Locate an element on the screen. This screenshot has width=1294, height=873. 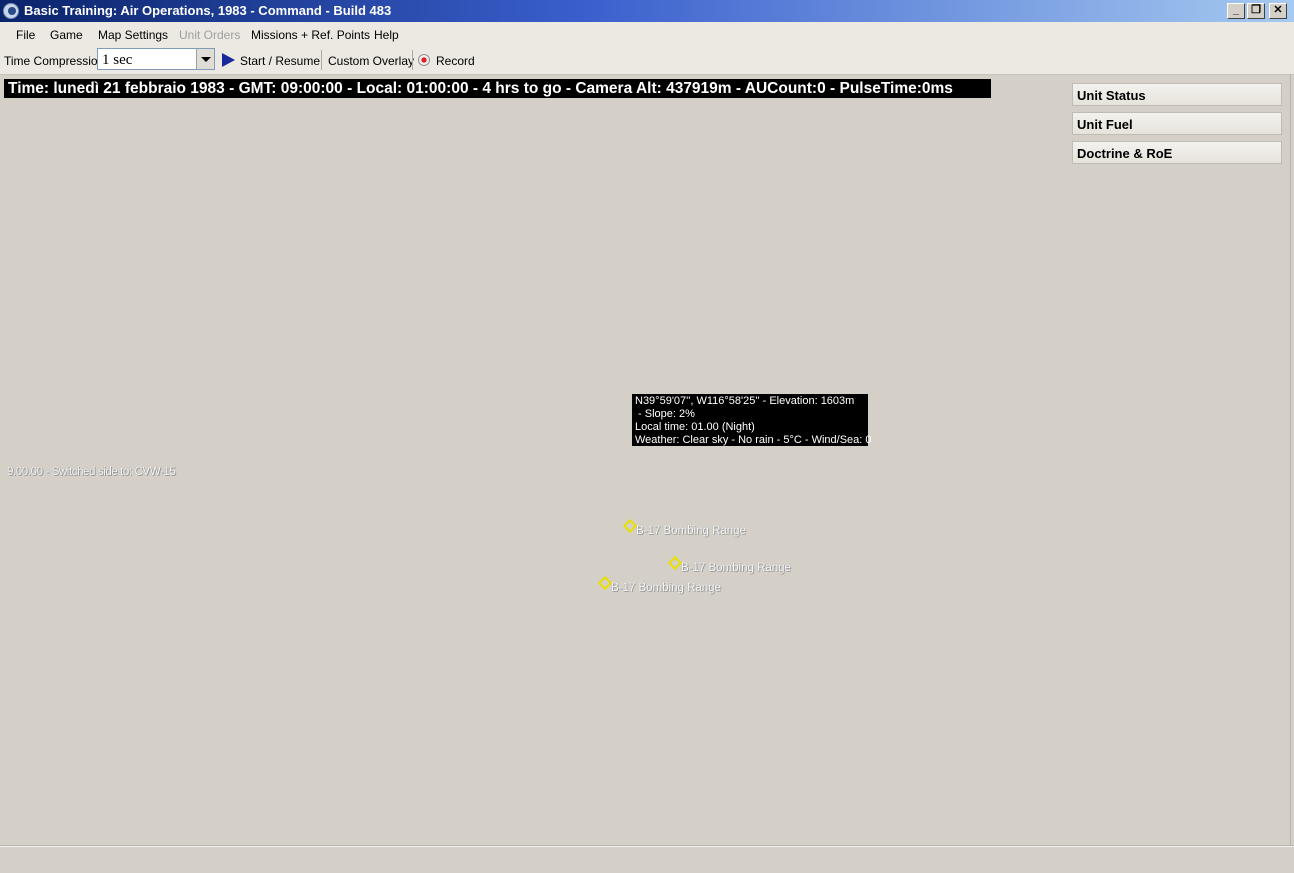
time-compression-label: Time Compression: is located at coordinates (56, 61).